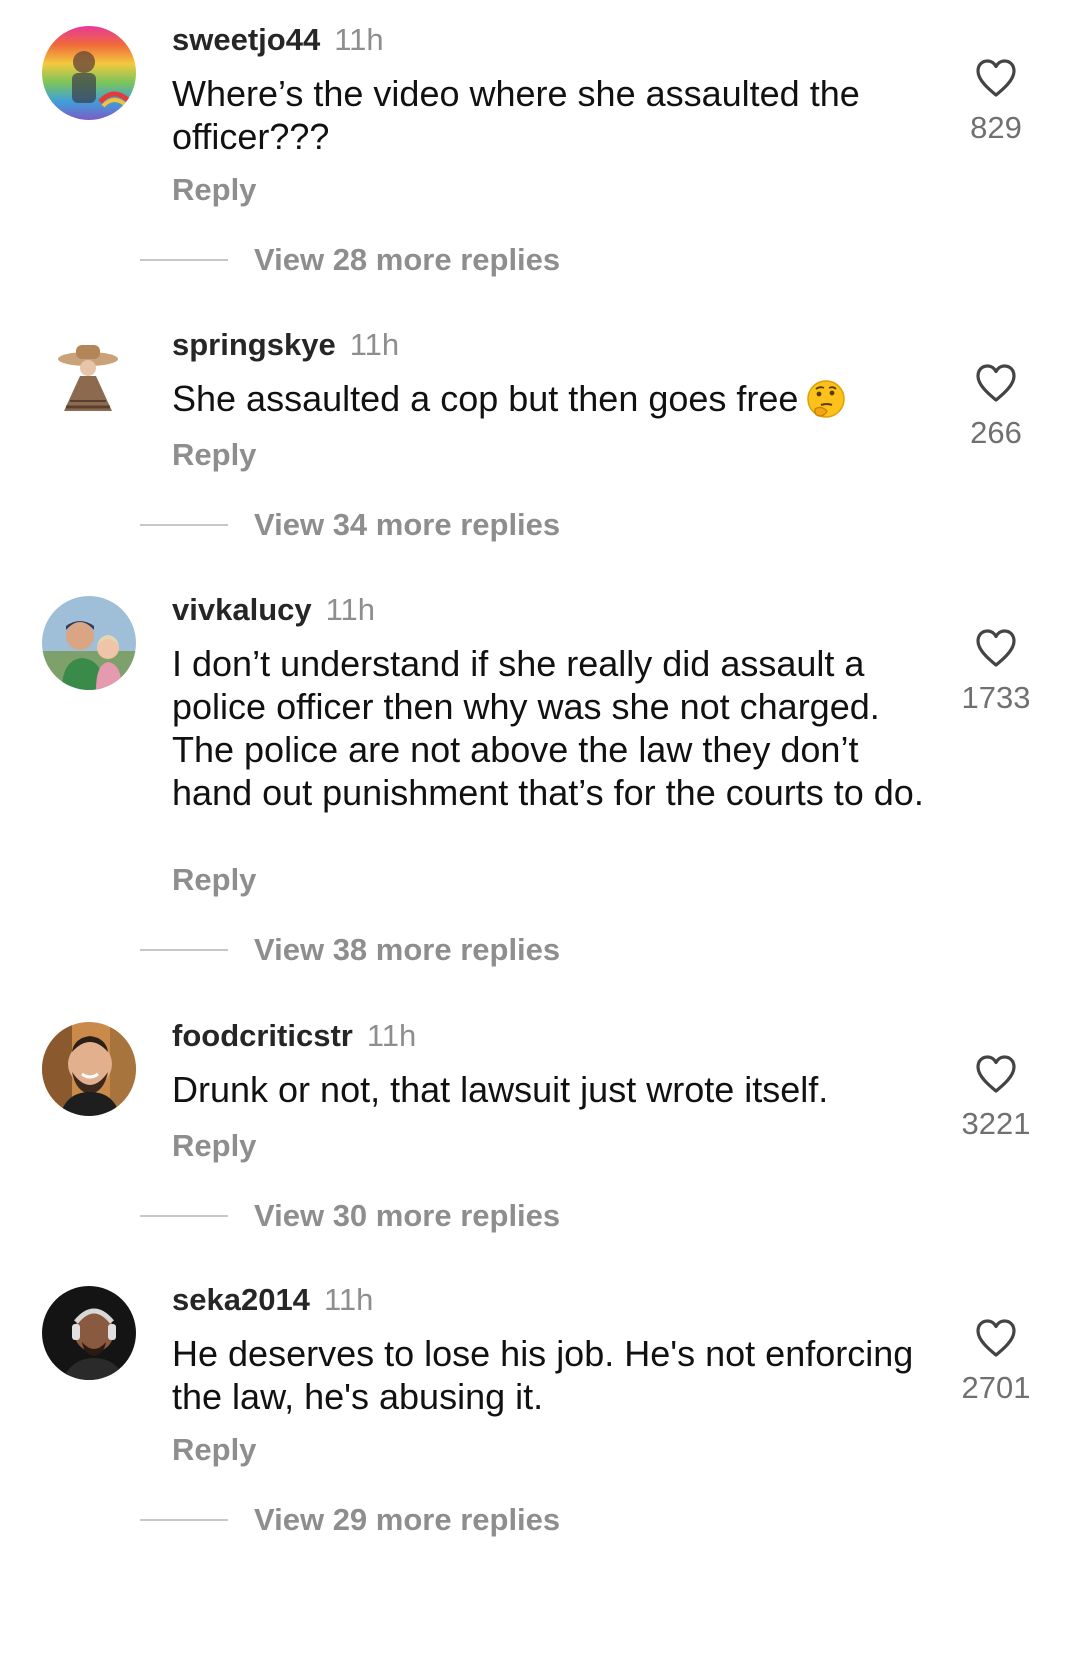 The height and width of the screenshot is (1671, 1080). I want to click on view-replies-label: View 28 more replies, so click(407, 259).